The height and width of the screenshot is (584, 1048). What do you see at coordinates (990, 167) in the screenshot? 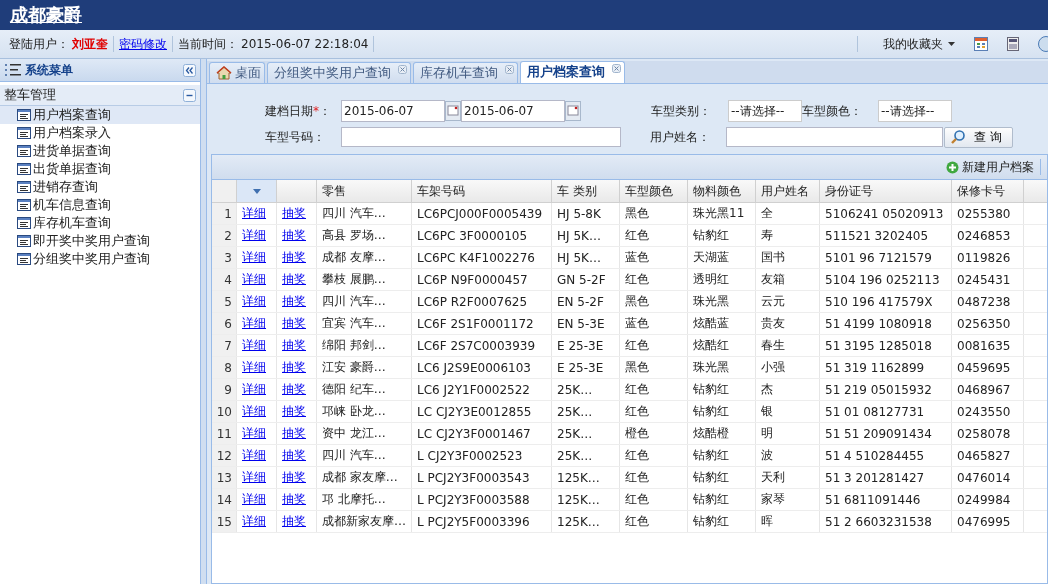
I see `new-record-button: 新建用户档案` at bounding box center [990, 167].